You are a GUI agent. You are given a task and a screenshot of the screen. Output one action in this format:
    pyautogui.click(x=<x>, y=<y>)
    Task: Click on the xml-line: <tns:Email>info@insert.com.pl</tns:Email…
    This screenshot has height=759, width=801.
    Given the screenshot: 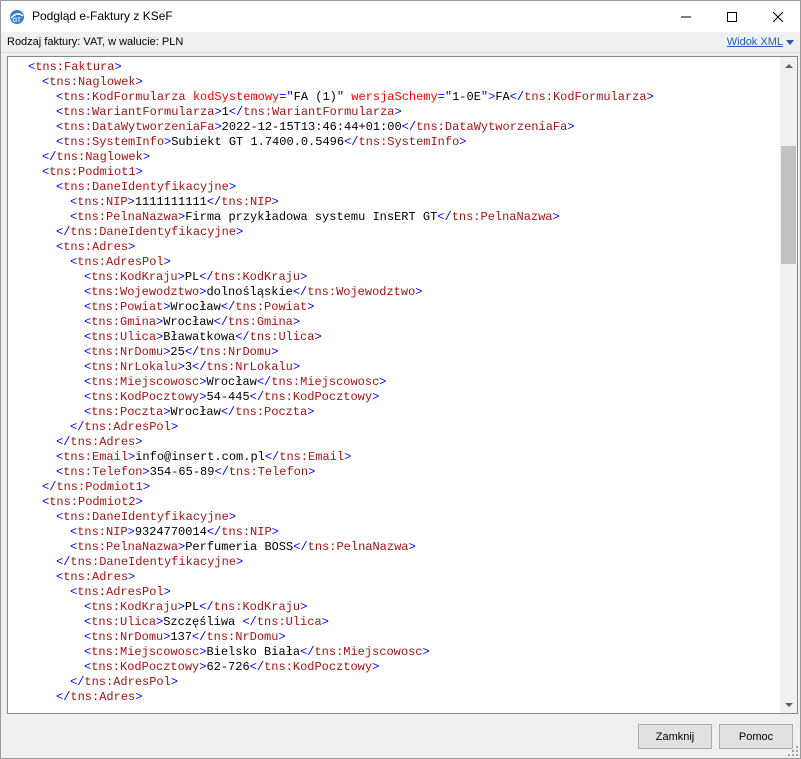 What is the action you would take?
    pyautogui.click(x=394, y=457)
    